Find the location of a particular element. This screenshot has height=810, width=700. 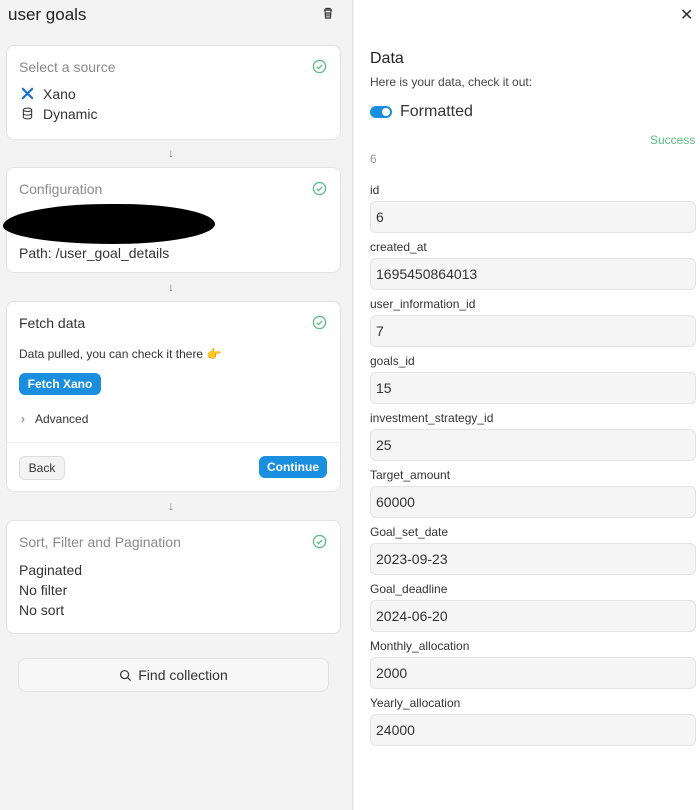

fetch-message: Data pulled, you can check it there 👉 is located at coordinates (120, 354).